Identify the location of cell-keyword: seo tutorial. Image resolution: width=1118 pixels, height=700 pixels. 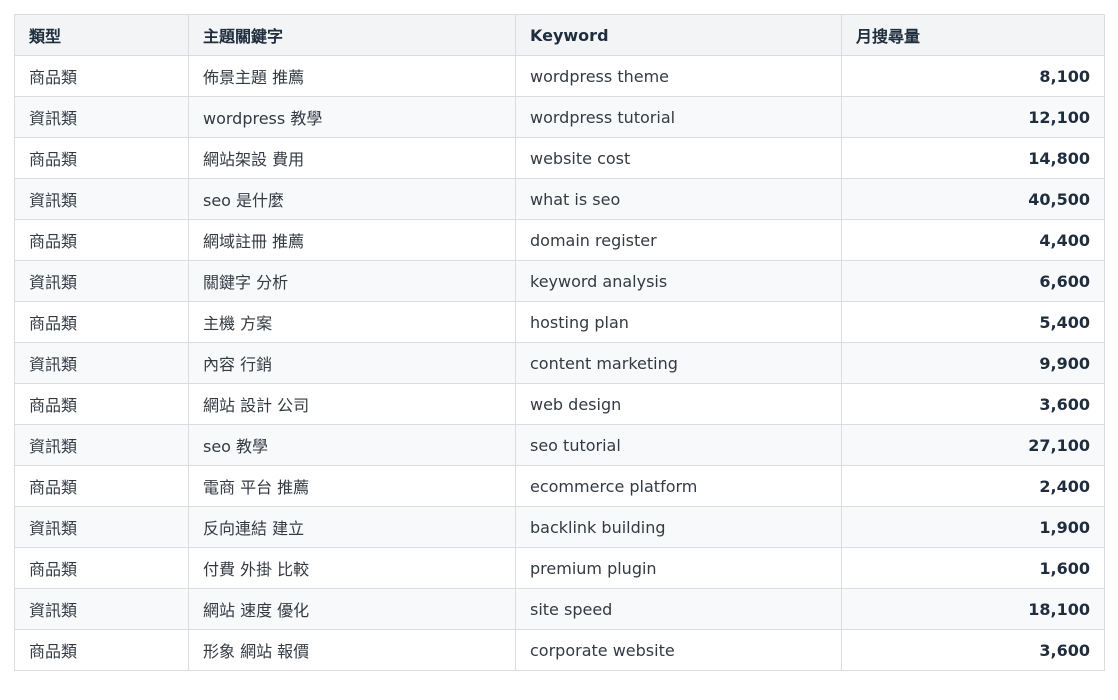
(678, 445).